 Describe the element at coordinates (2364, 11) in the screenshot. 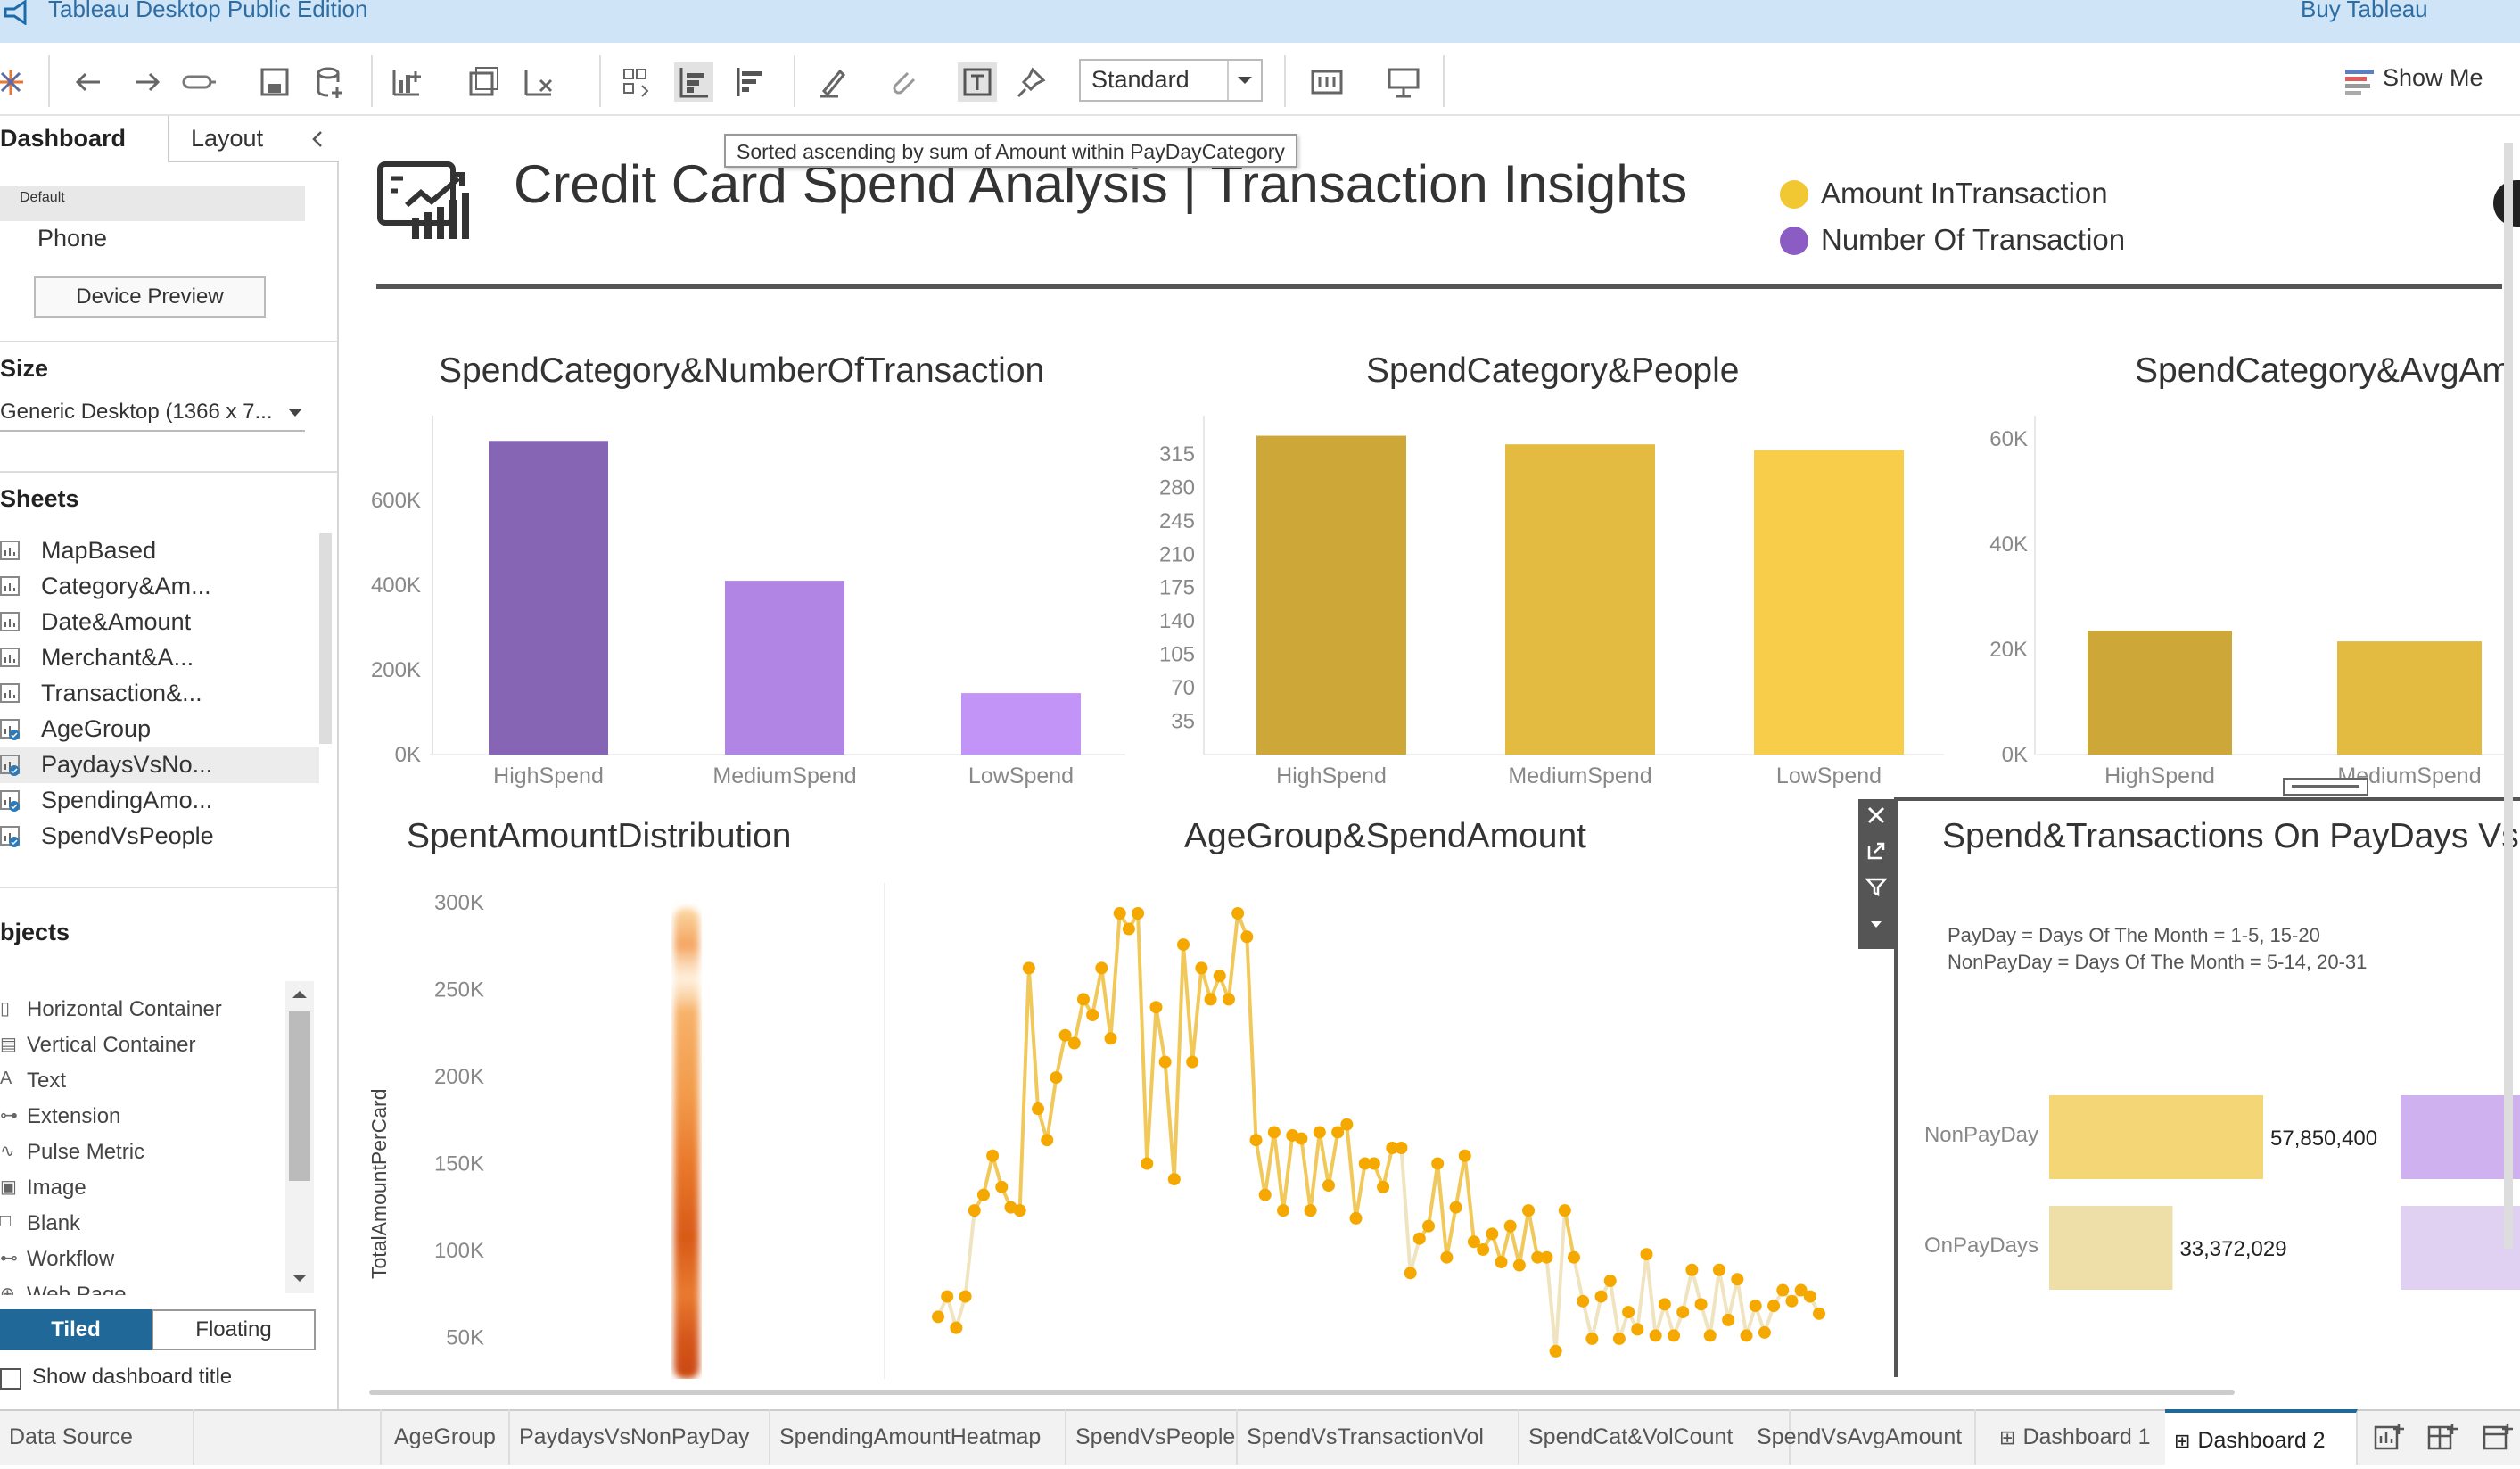

I see `buy-tableau-link: Buy Tableau` at that location.